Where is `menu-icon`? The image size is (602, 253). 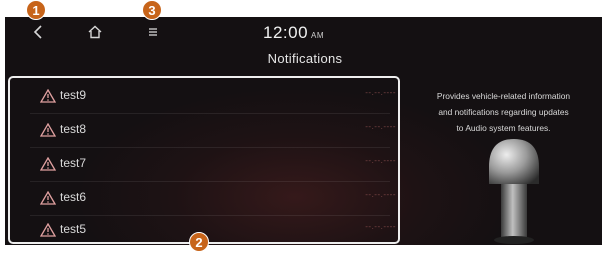 menu-icon is located at coordinates (153, 32).